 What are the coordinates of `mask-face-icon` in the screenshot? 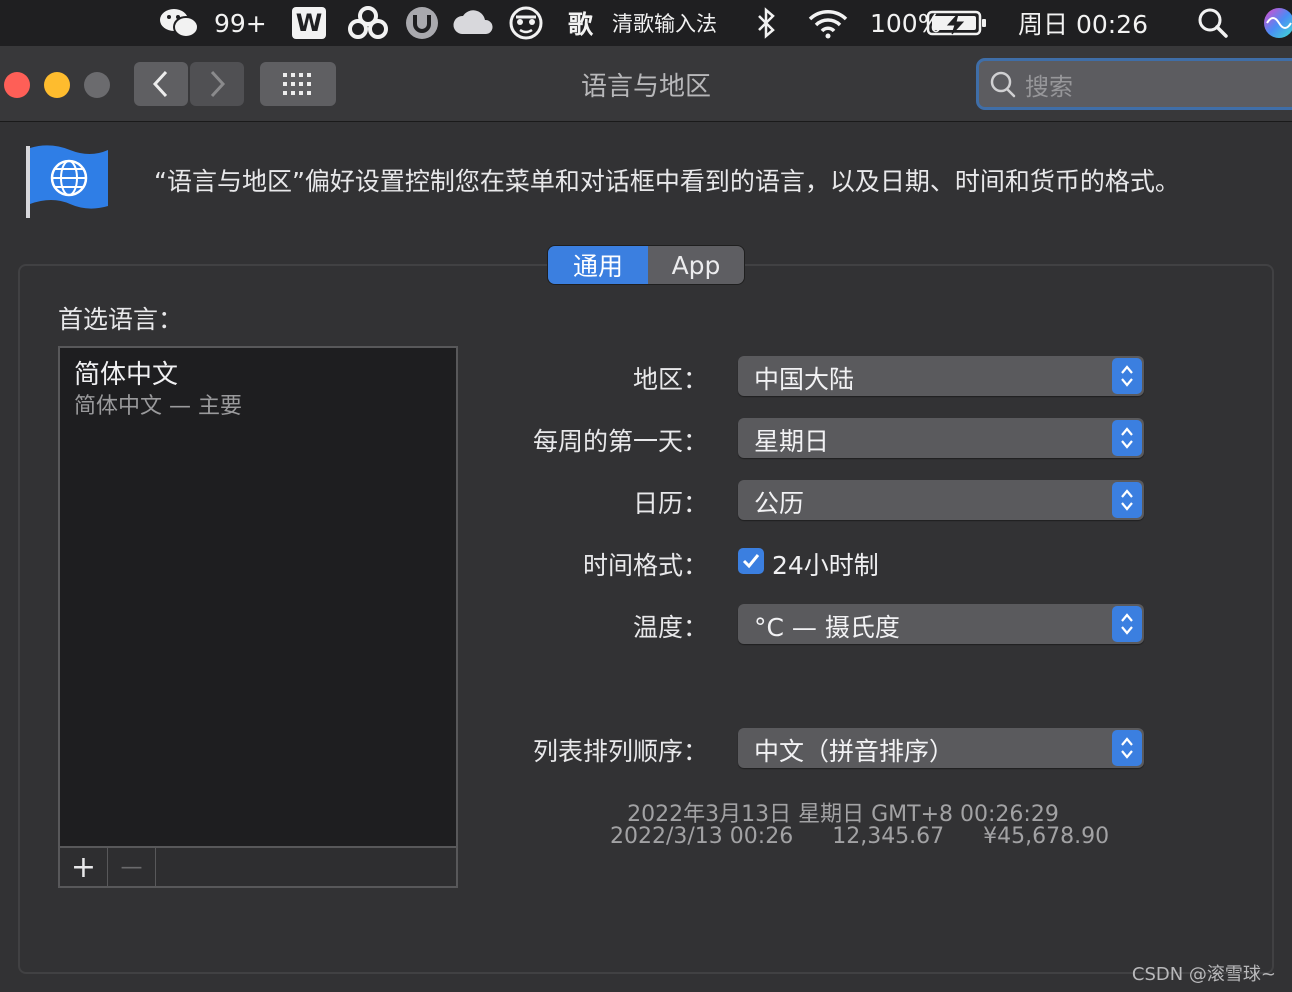 It's located at (526, 23).